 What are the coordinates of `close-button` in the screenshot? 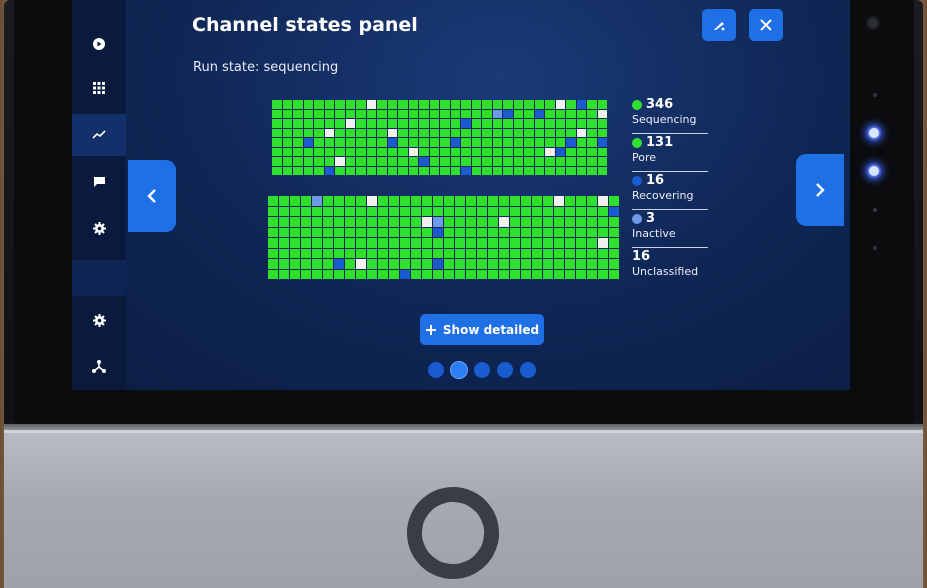 It's located at (766, 25).